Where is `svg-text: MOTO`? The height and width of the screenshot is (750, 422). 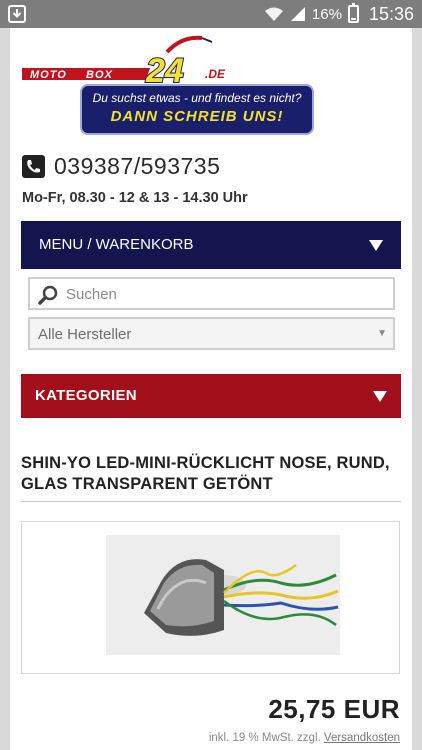
svg-text: MOTO is located at coordinates (48, 75).